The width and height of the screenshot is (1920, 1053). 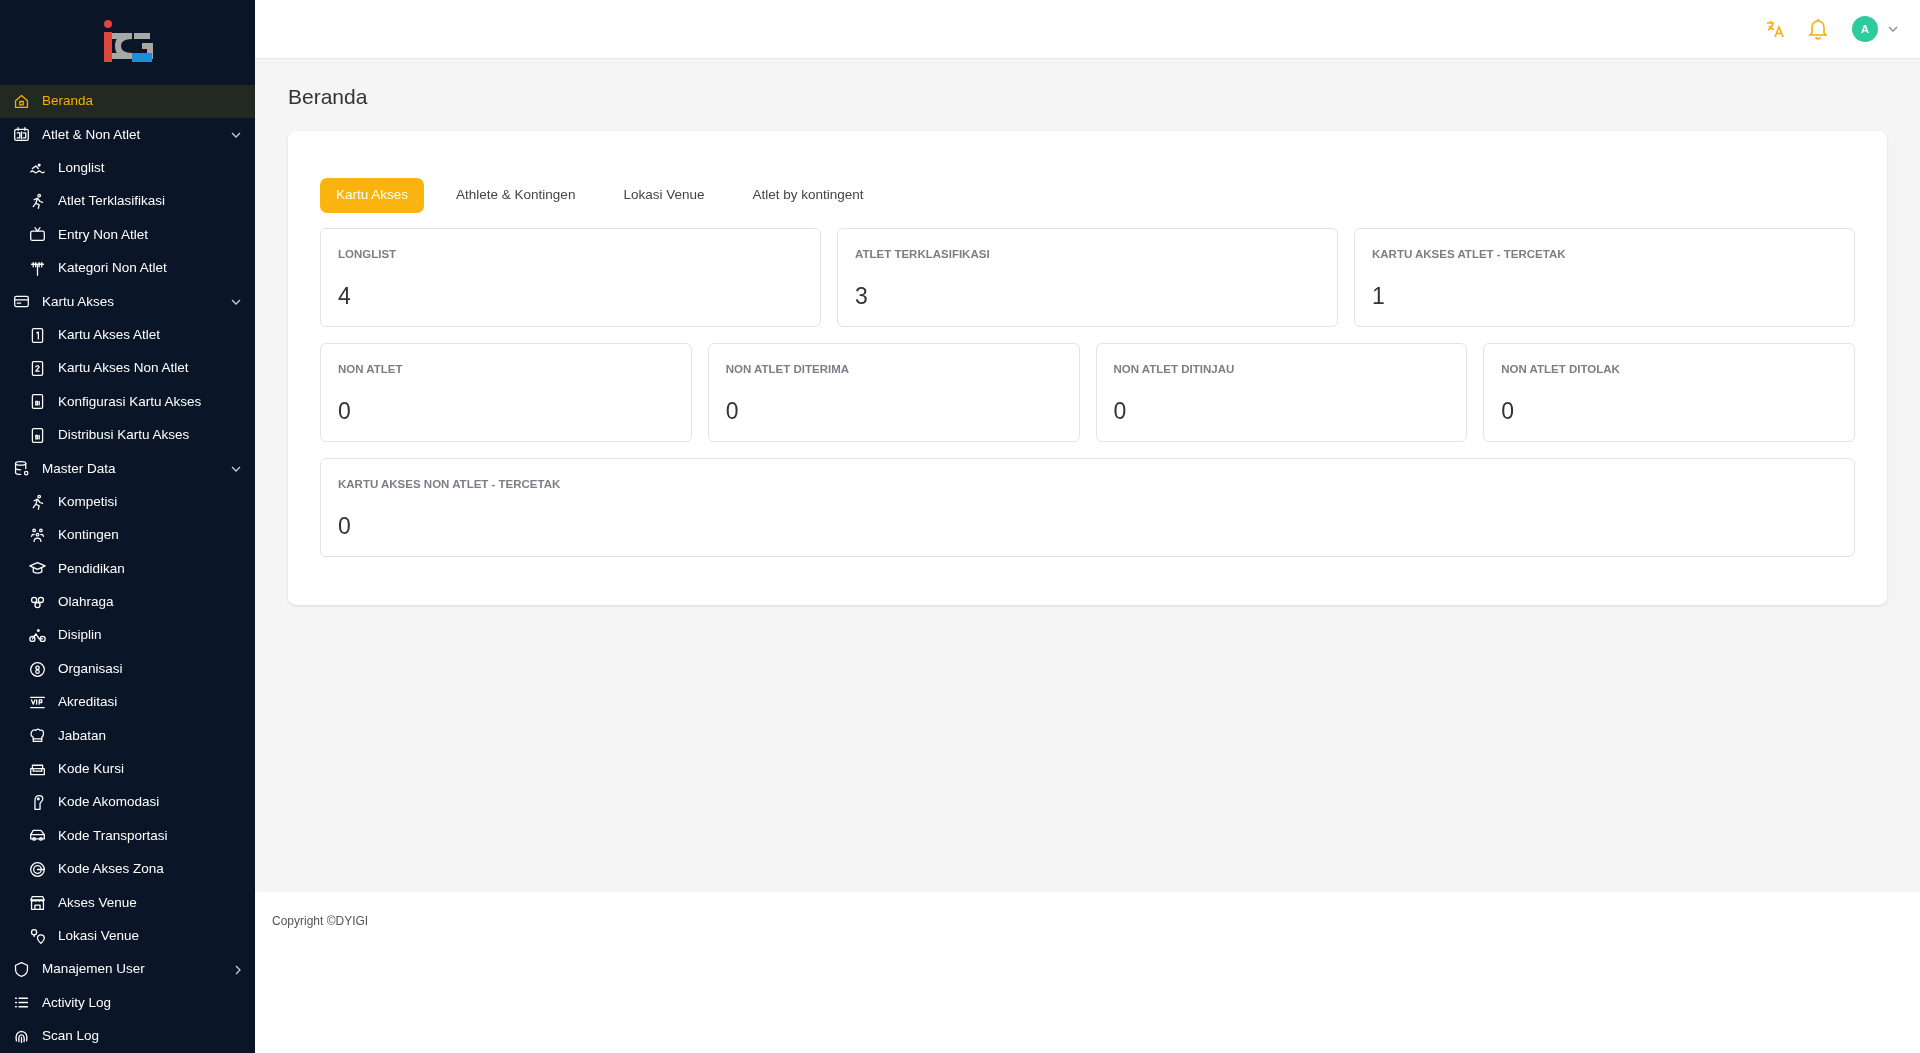 What do you see at coordinates (367, 254) in the screenshot?
I see `stat-label: LONGLIST` at bounding box center [367, 254].